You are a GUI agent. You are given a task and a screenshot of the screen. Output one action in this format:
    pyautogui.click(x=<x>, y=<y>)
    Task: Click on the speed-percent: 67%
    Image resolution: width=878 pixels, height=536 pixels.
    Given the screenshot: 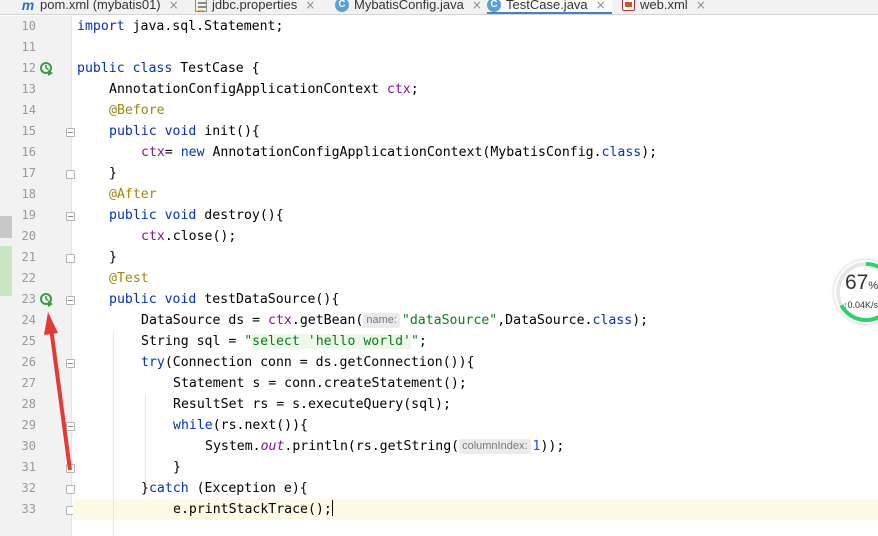 What is the action you would take?
    pyautogui.click(x=861, y=282)
    